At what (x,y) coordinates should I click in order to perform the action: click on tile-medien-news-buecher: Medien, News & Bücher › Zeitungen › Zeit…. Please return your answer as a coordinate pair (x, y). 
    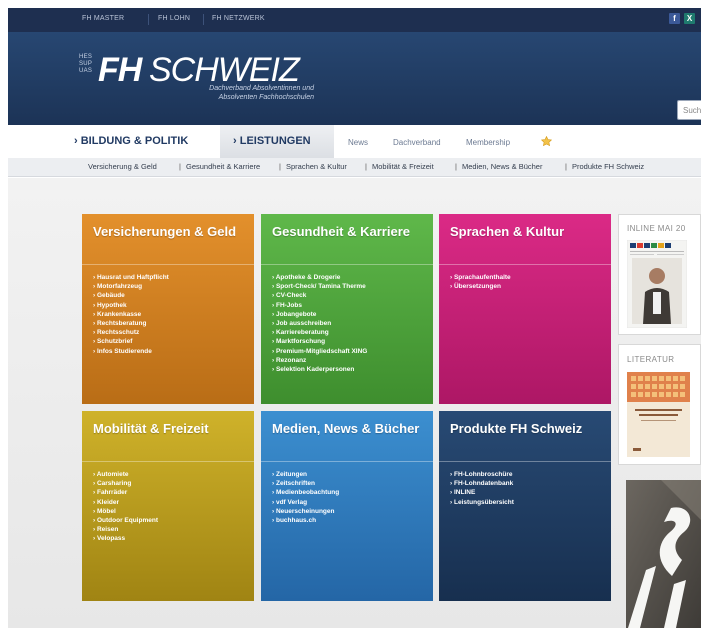
    Looking at the image, I should click on (347, 506).